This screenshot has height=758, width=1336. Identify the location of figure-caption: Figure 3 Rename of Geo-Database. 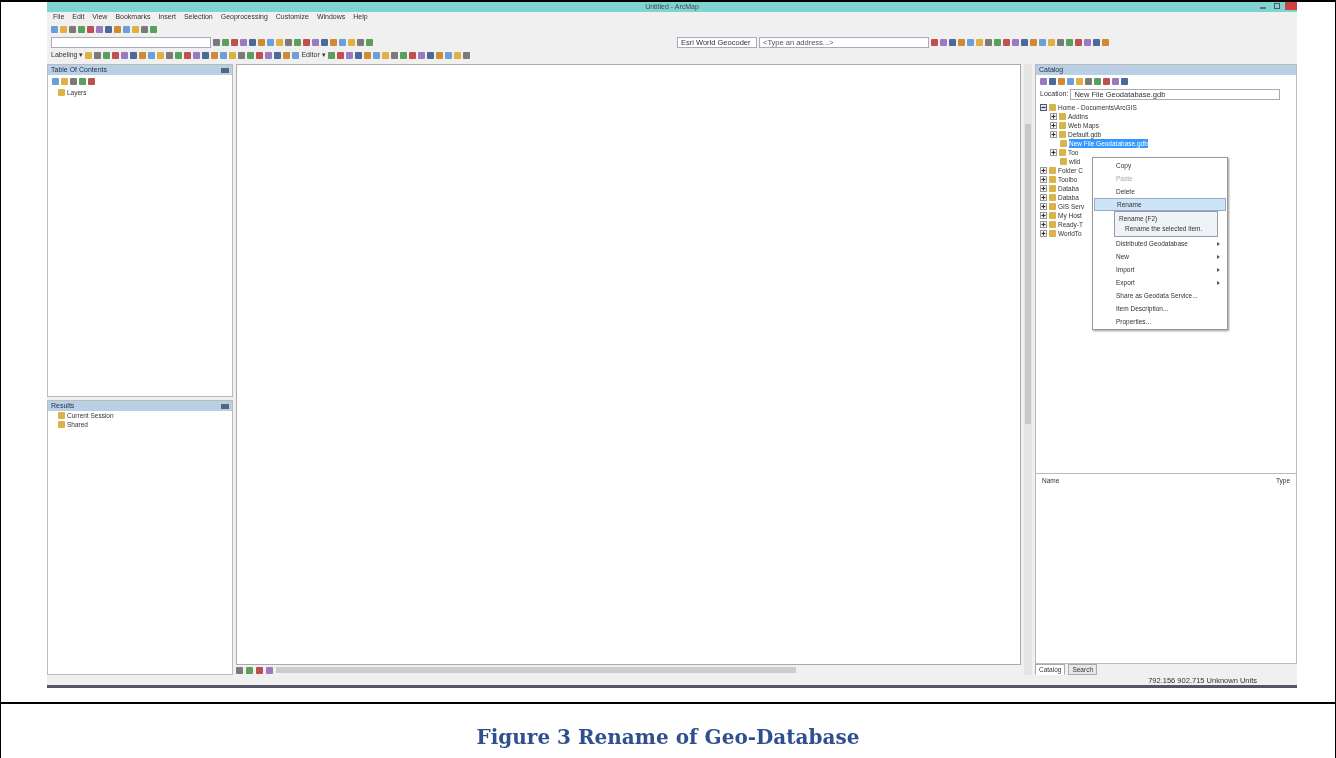
(668, 737).